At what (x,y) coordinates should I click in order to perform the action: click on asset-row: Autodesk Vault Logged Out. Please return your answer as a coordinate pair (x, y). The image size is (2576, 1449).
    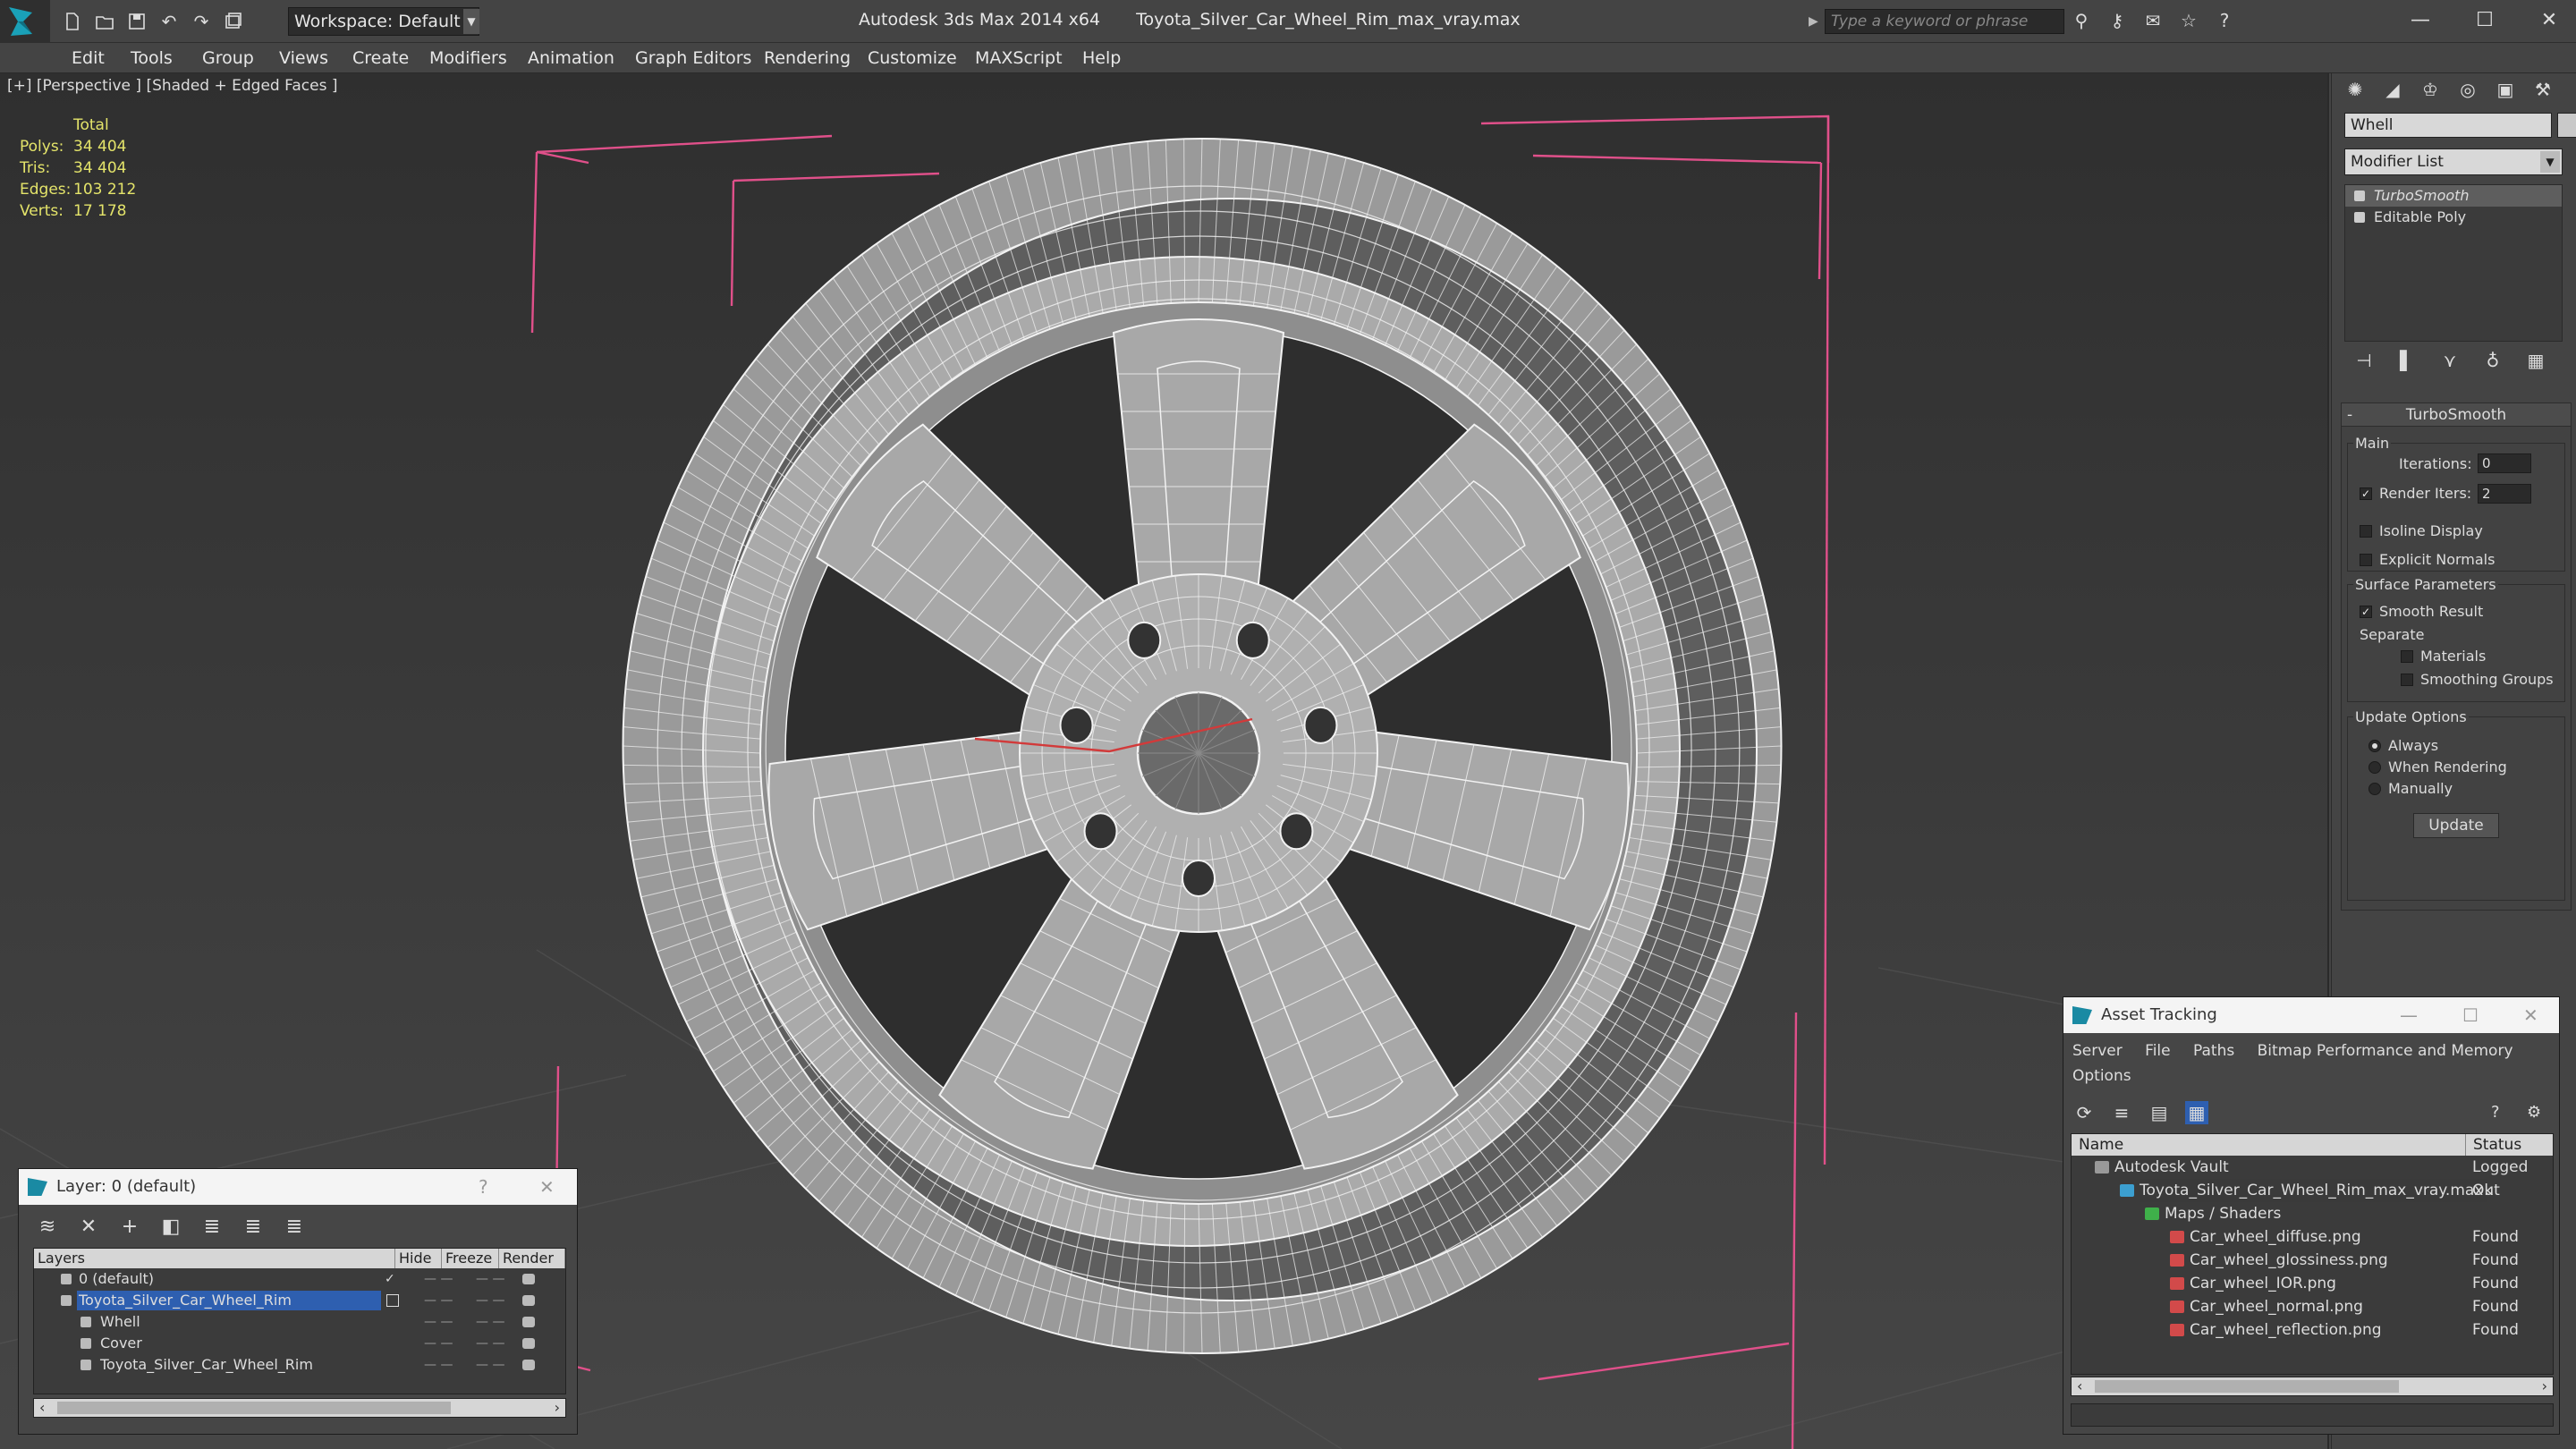
    Looking at the image, I should click on (2312, 1177).